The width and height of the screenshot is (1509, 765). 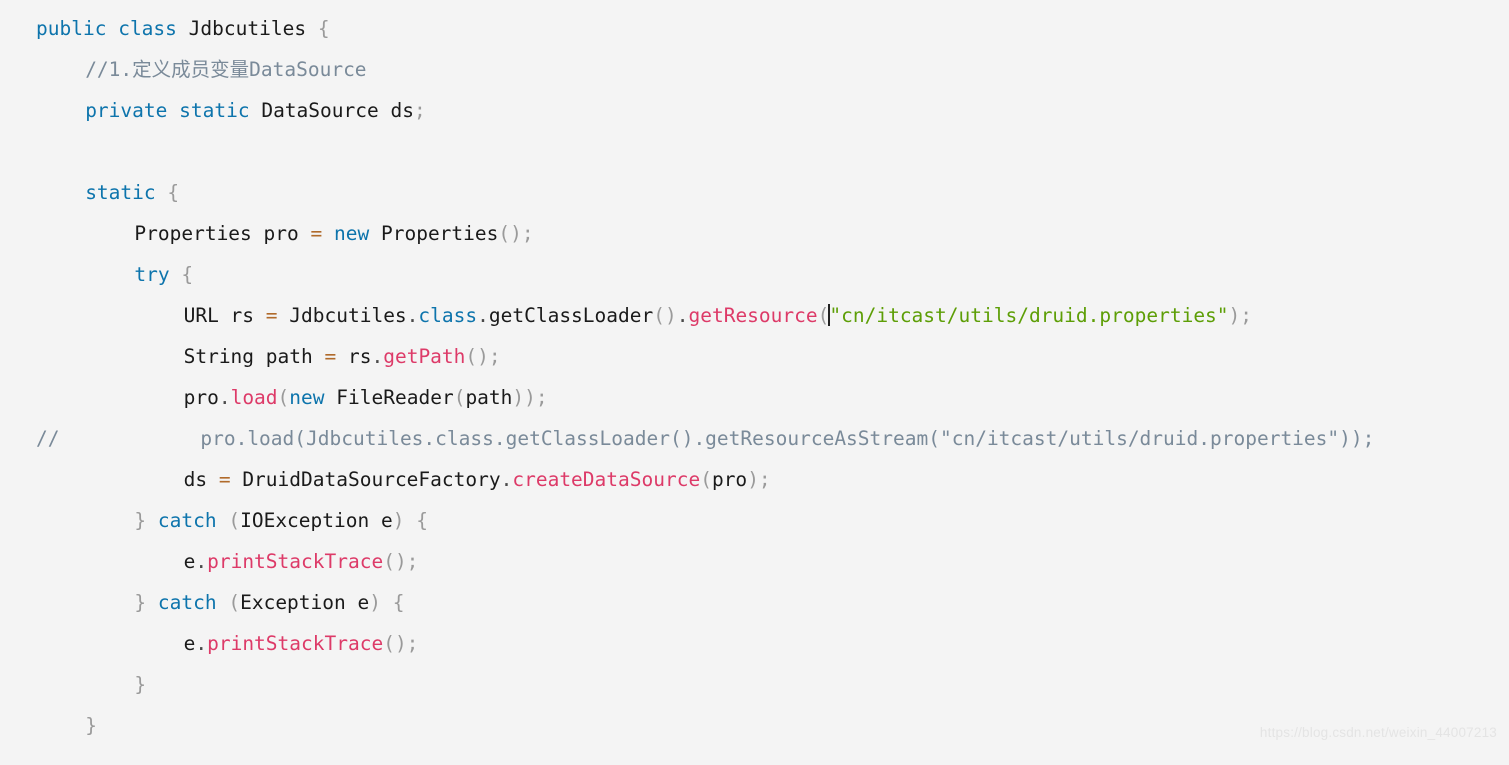 I want to click on code-line: } catch (IOException e) {, so click(x=687, y=520).